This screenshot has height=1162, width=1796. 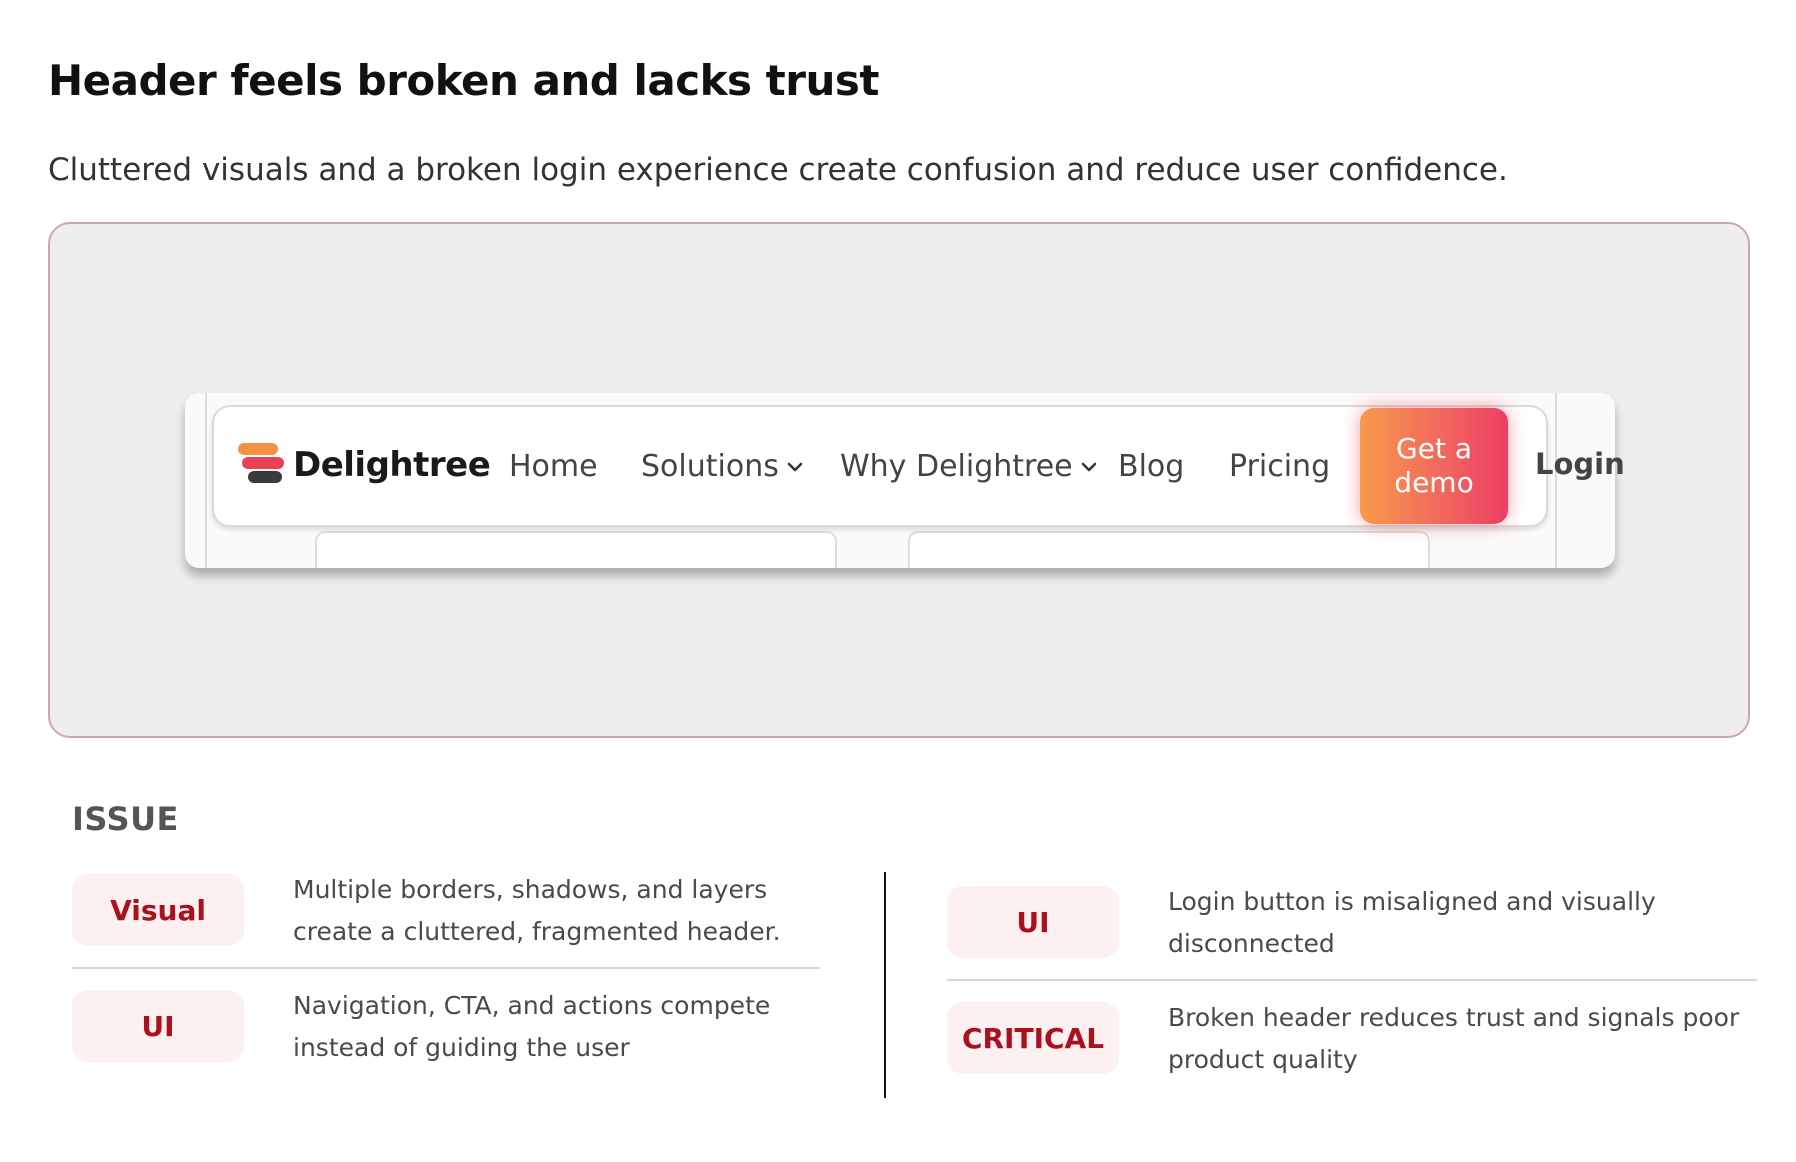 I want to click on nav-solutions: Solutions, so click(x=722, y=466).